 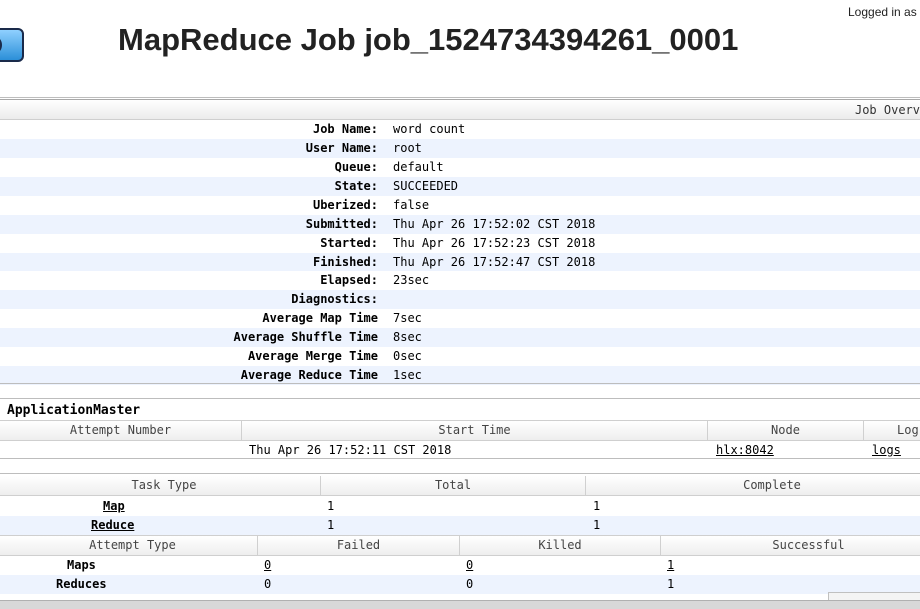 I want to click on info-value: 23sec, so click(x=411, y=280).